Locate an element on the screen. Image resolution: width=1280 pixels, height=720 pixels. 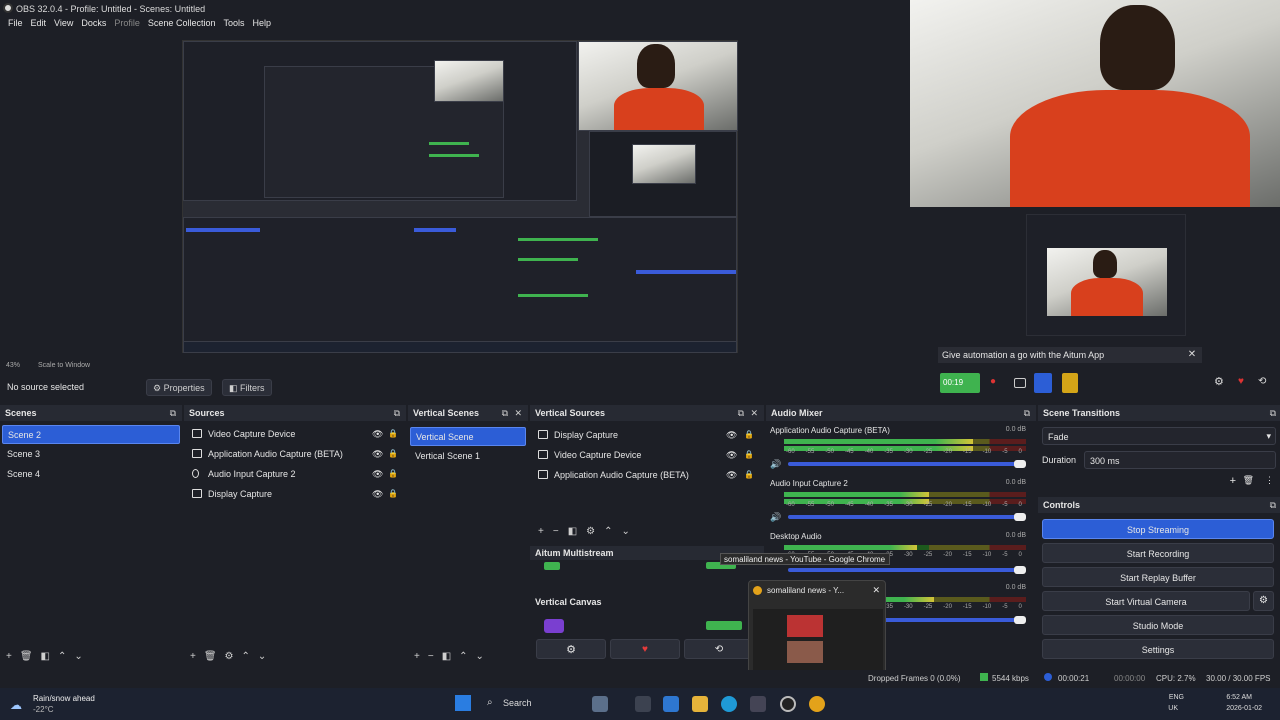
record-icon: ● is located at coordinates (996, 383).